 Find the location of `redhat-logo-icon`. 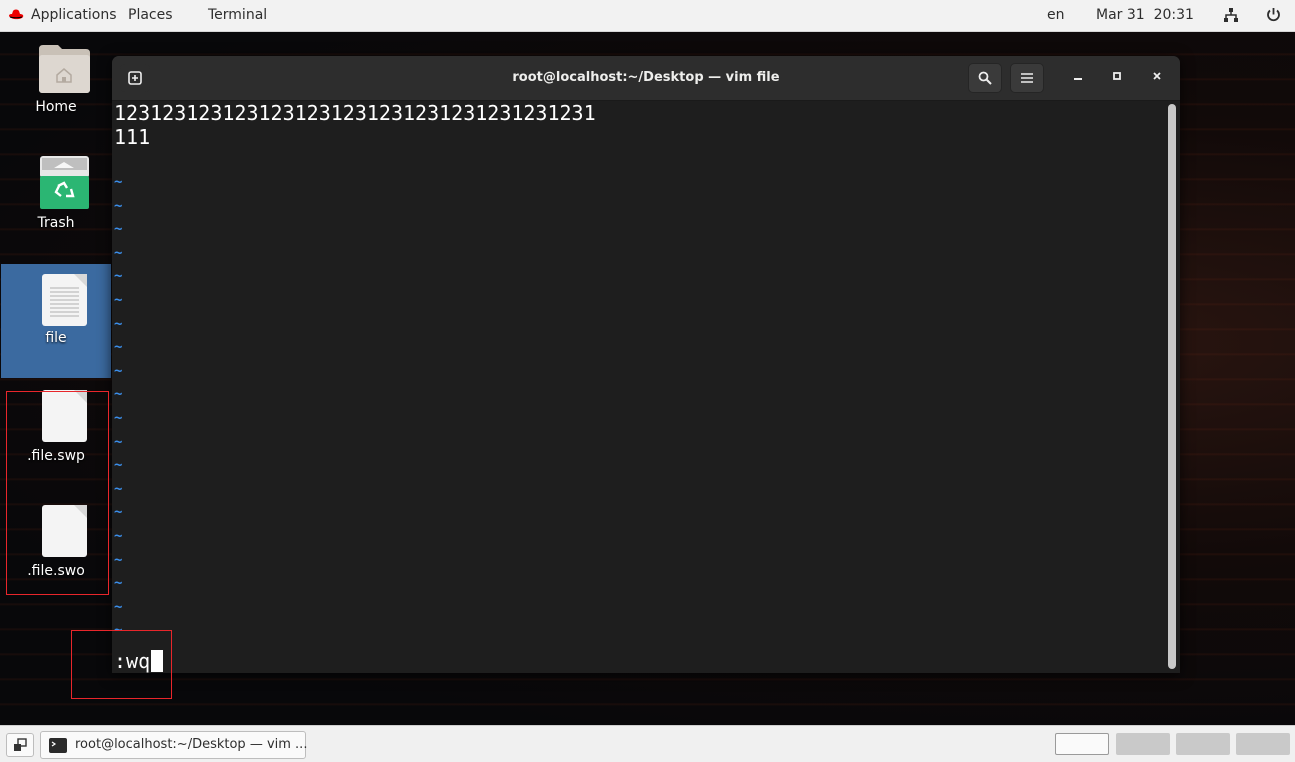

redhat-logo-icon is located at coordinates (16, 14).